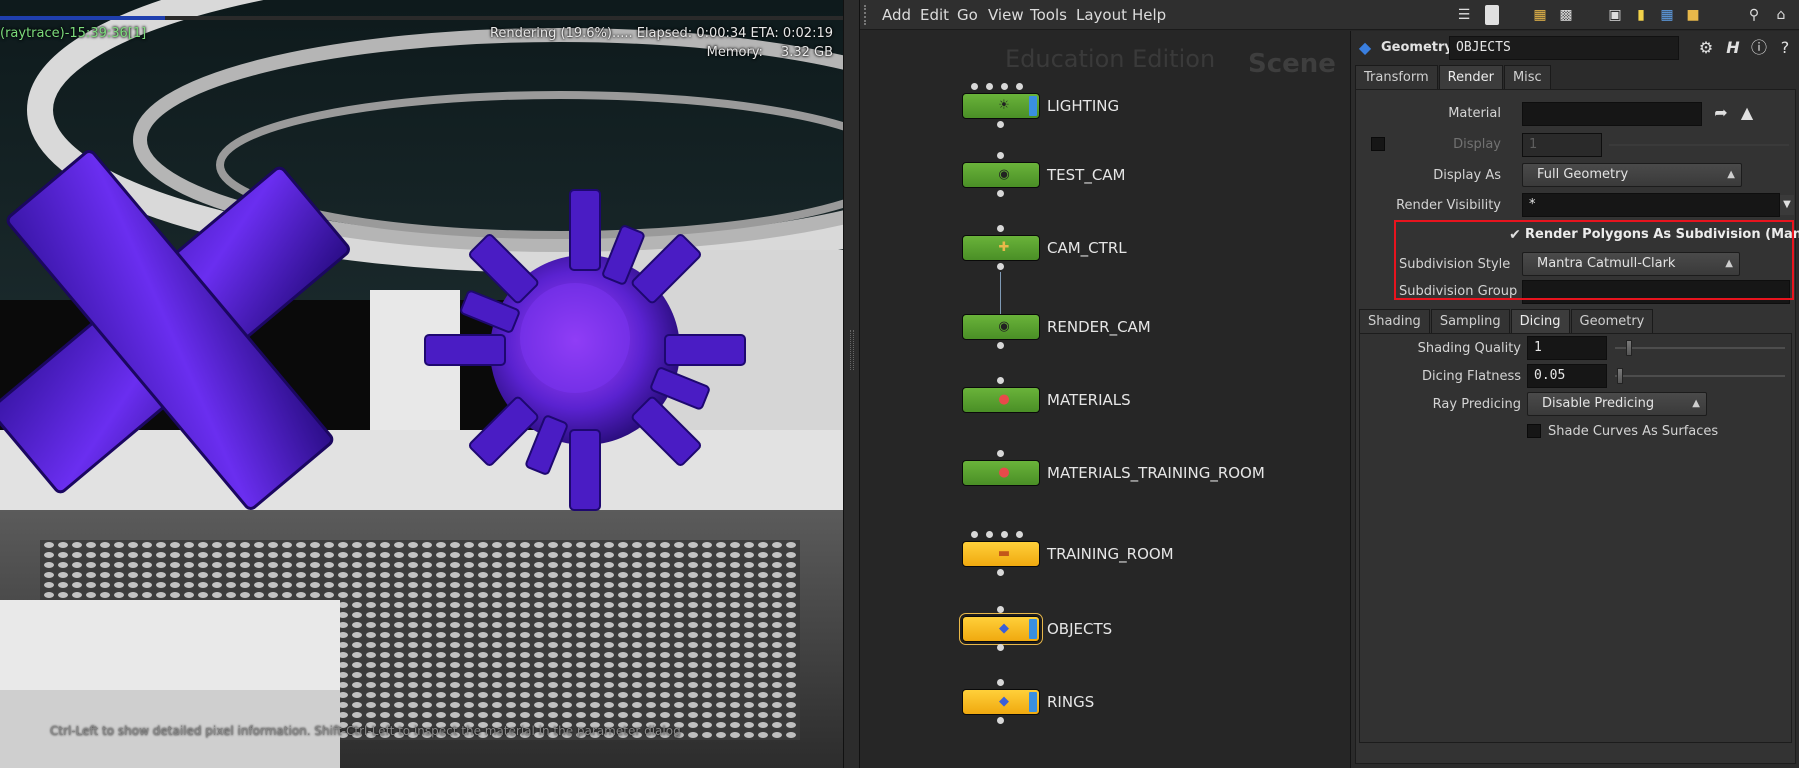 This screenshot has height=768, width=1799. I want to click on menu-edit: Edit, so click(934, 15).